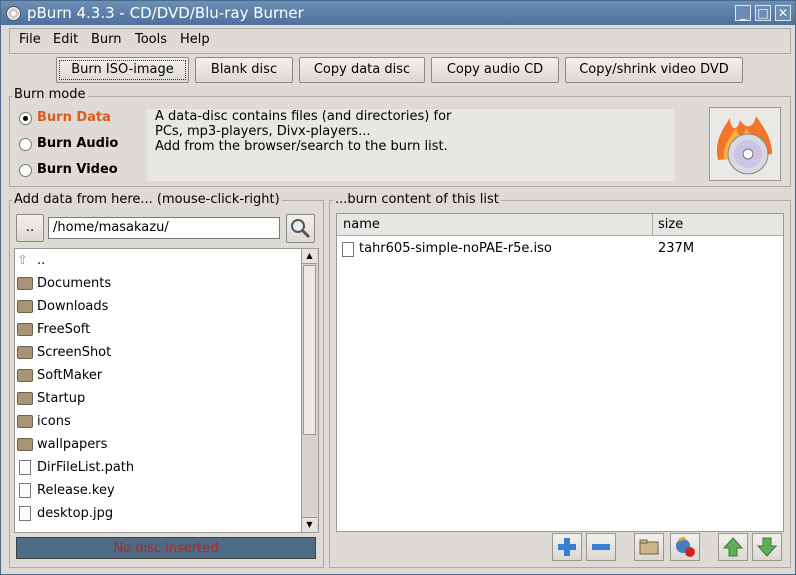 The image size is (796, 575). Describe the element at coordinates (122, 70) in the screenshot. I see `burn-iso-image-button: Burn ISO-image` at that location.